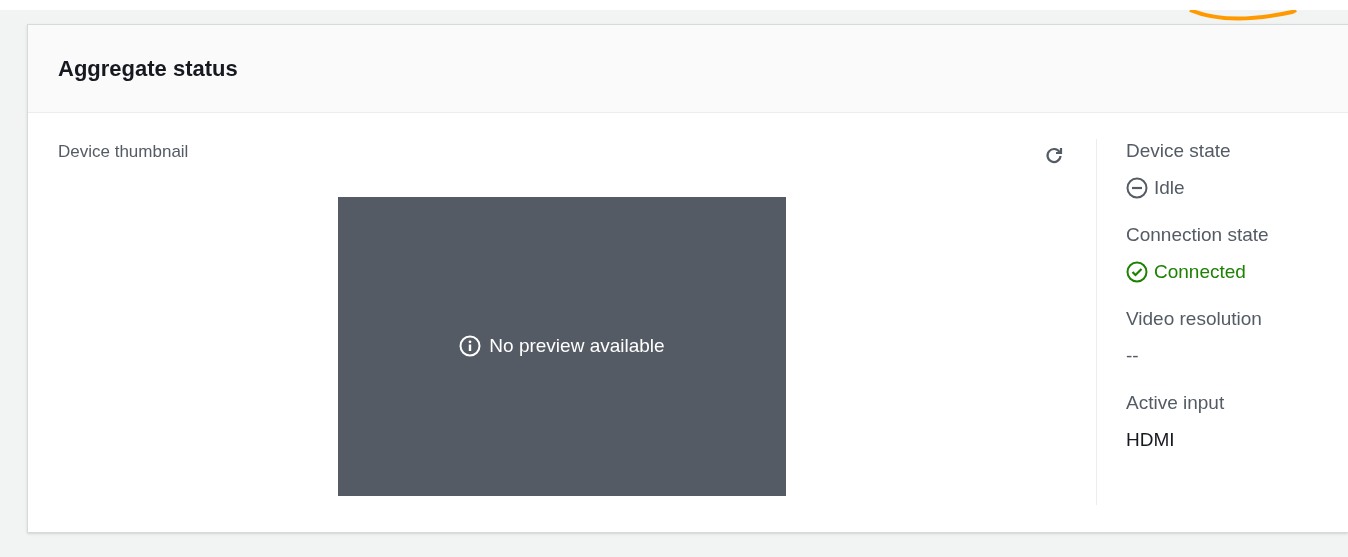 This screenshot has height=557, width=1348. Describe the element at coordinates (1137, 188) in the screenshot. I see `stopped-icon` at that location.